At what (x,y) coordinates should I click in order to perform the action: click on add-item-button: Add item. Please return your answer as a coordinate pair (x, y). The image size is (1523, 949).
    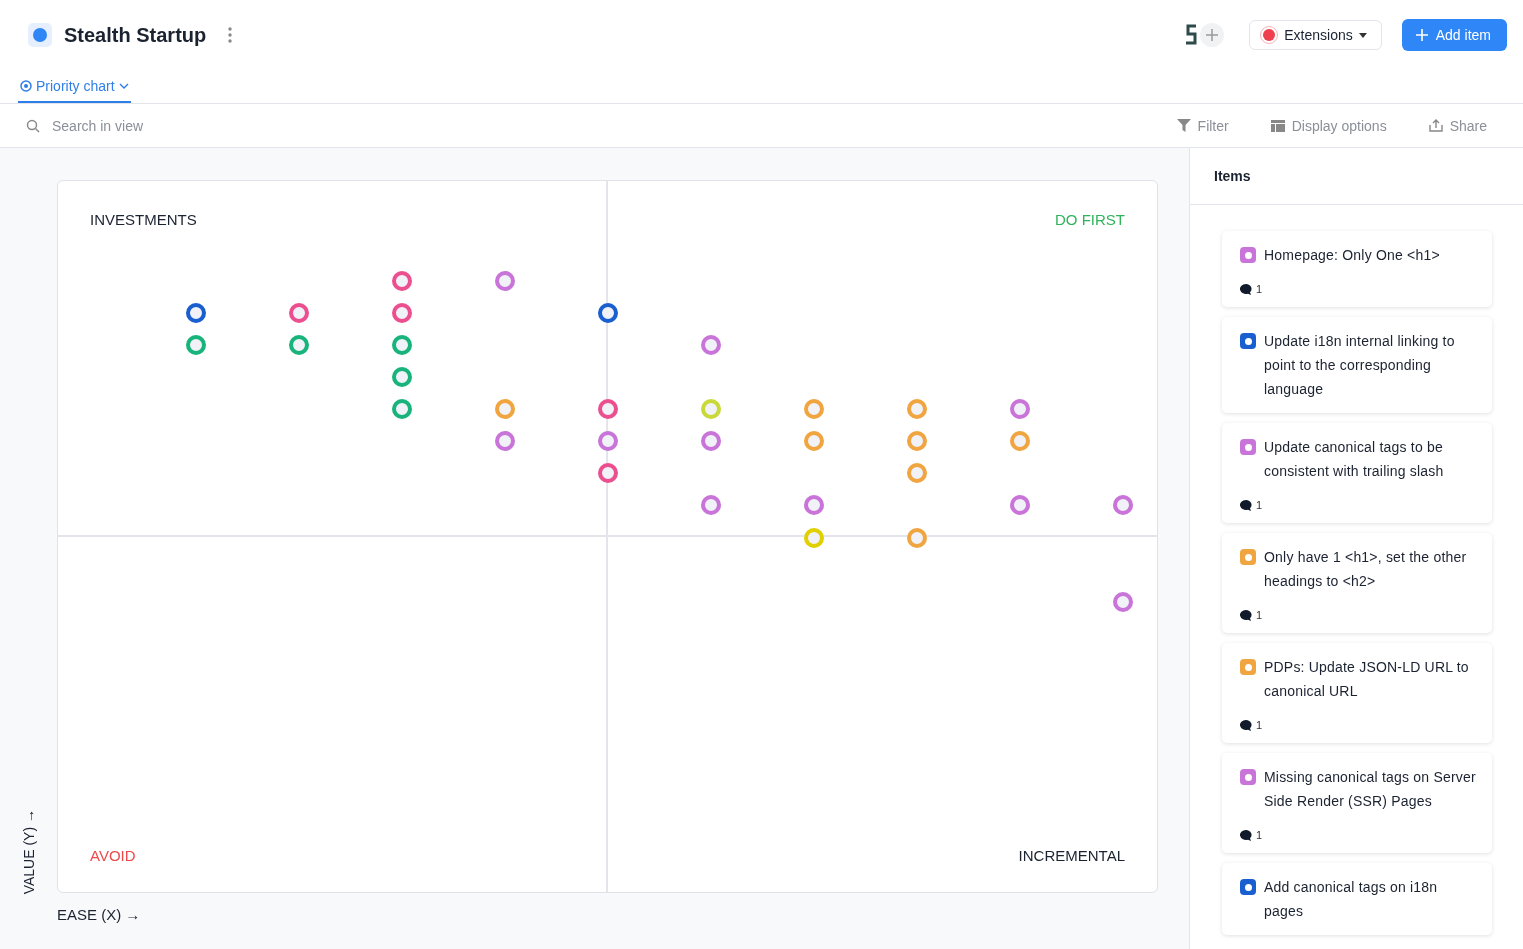
    Looking at the image, I should click on (1454, 35).